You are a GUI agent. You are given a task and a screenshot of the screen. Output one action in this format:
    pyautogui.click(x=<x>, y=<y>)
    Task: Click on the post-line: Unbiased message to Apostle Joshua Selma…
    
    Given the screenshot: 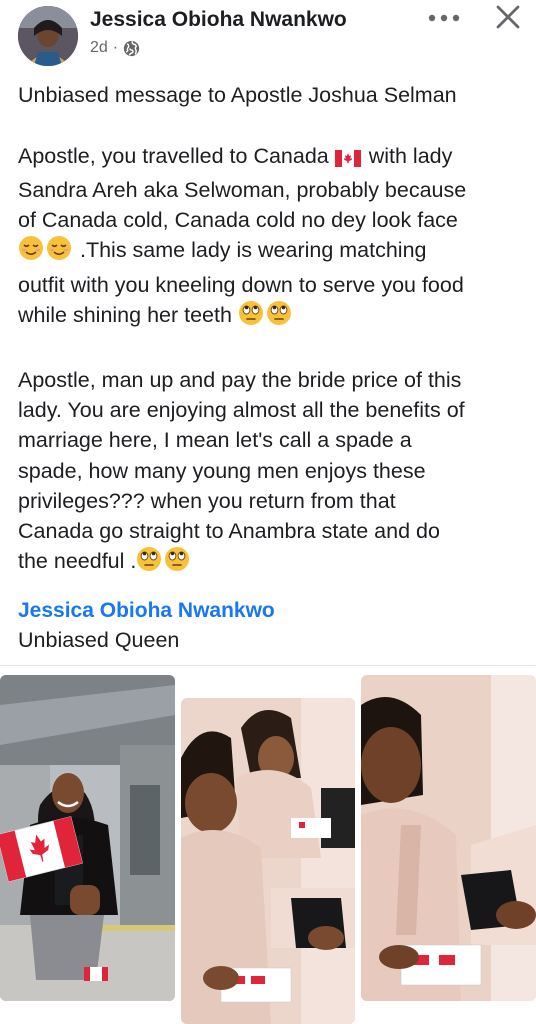 What is the action you would take?
    pyautogui.click(x=237, y=95)
    